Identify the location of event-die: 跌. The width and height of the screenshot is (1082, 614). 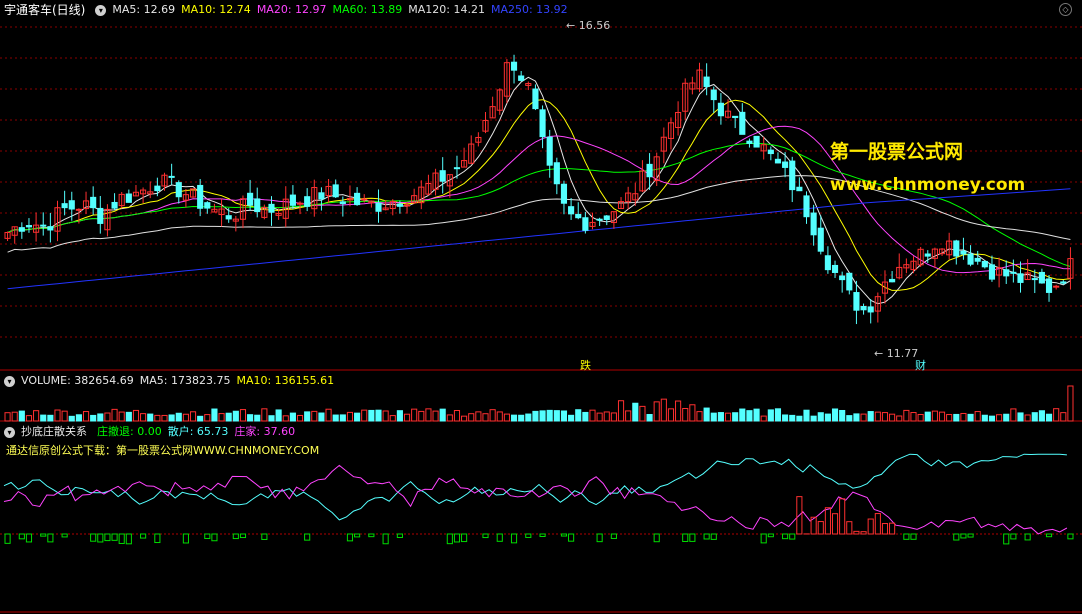
(585, 365).